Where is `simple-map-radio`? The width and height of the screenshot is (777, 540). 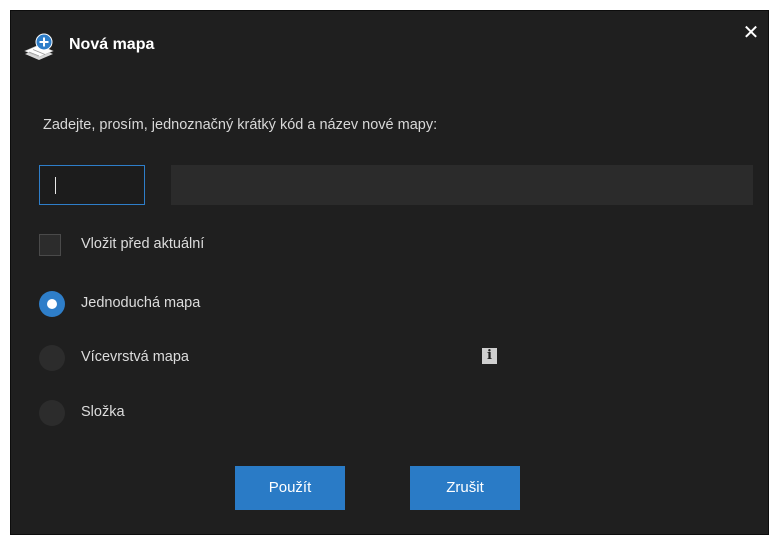 simple-map-radio is located at coordinates (52, 304).